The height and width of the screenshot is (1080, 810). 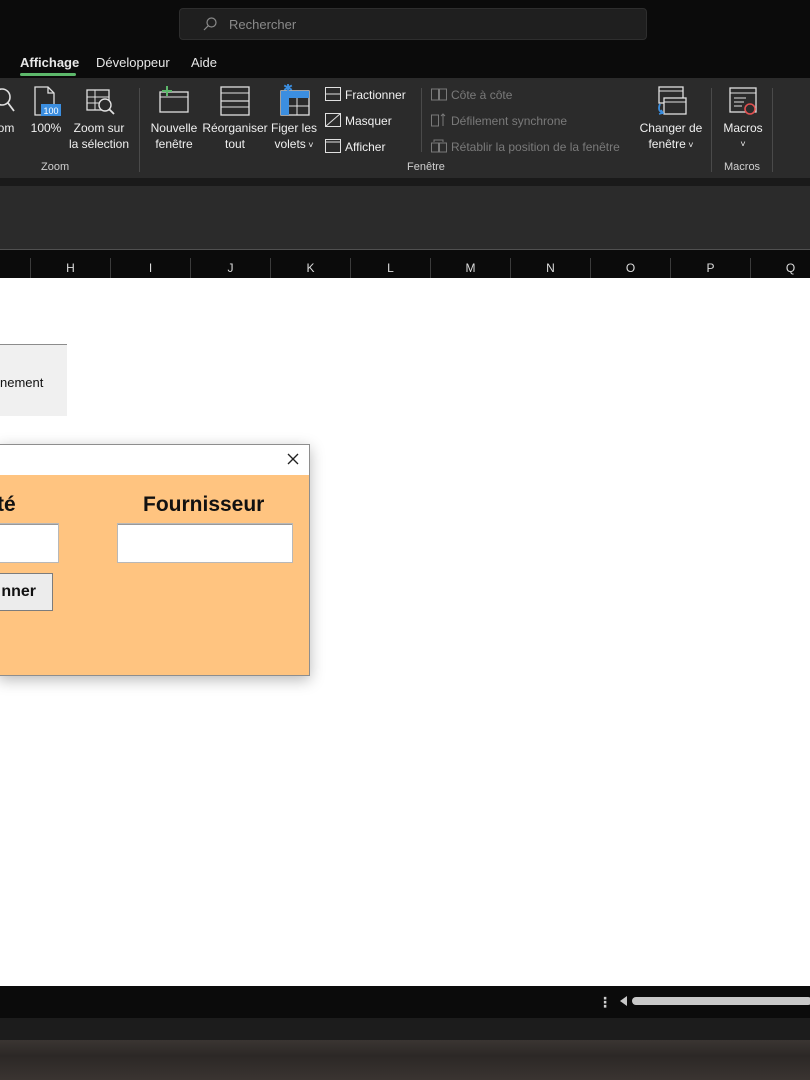 What do you see at coordinates (70, 268) in the screenshot?
I see `column-header-h: H` at bounding box center [70, 268].